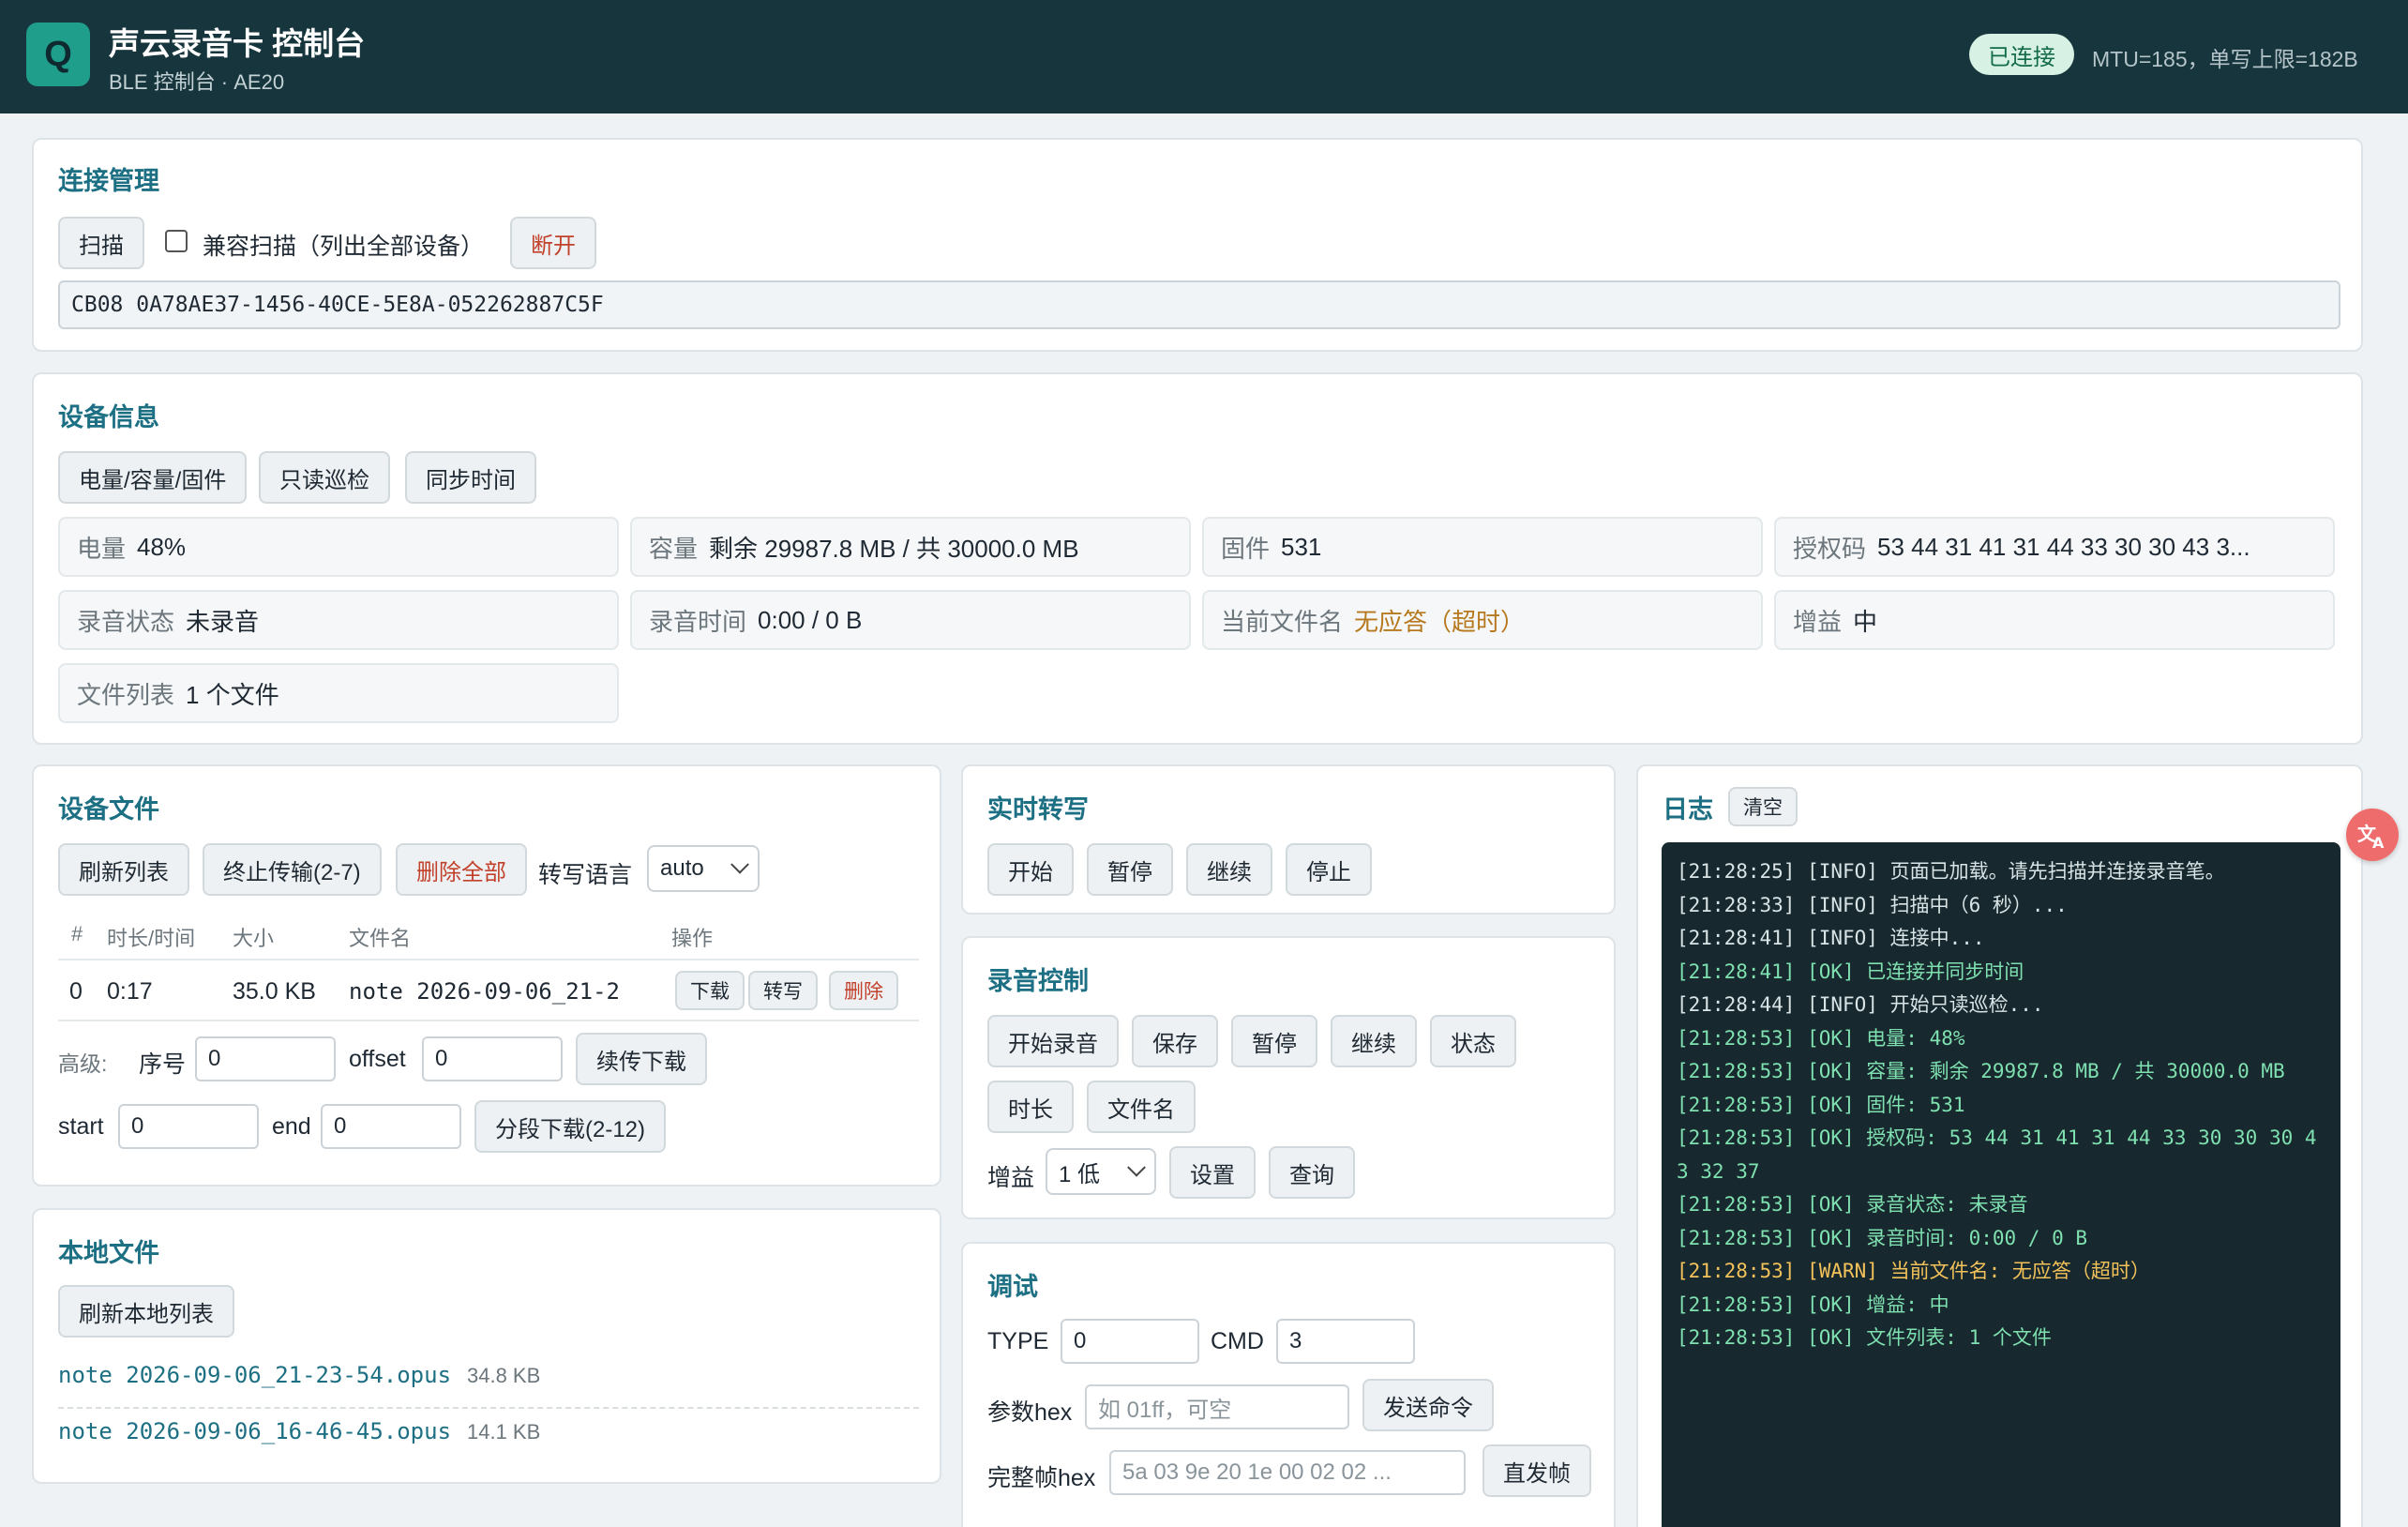 The width and height of the screenshot is (2408, 1527). Describe the element at coordinates (1374, 1041) in the screenshot. I see `resume-recording-button: 继续` at that location.